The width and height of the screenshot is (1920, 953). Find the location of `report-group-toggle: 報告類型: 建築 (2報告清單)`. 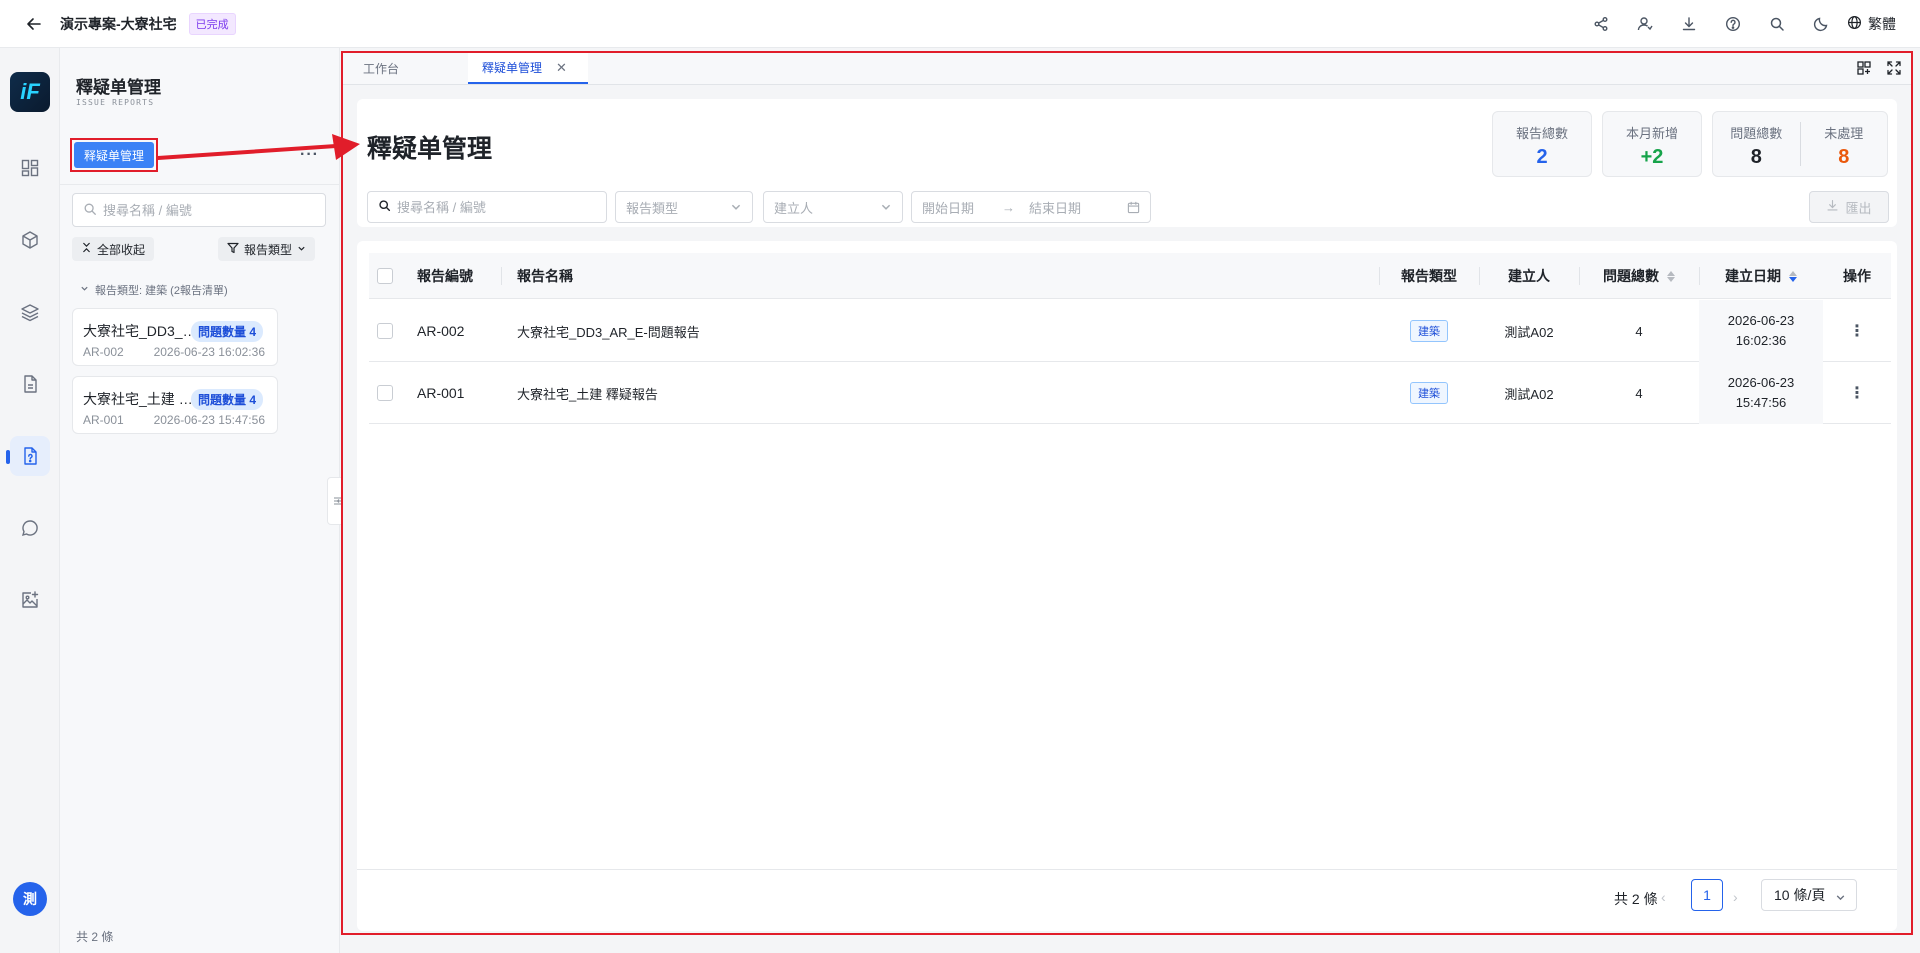

report-group-toggle: 報告類型: 建築 (2報告清單) is located at coordinates (154, 290).